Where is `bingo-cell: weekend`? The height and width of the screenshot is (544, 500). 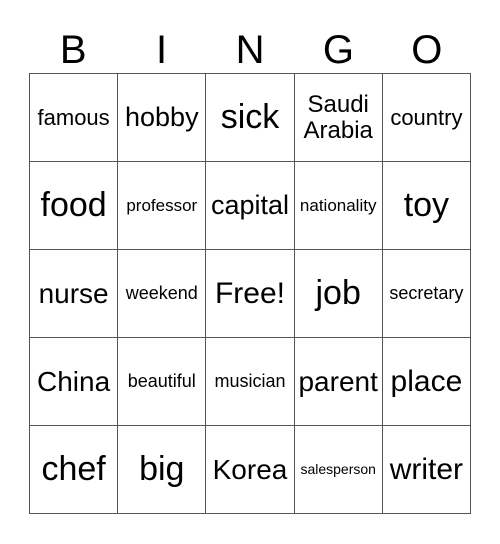 bingo-cell: weekend is located at coordinates (161, 293).